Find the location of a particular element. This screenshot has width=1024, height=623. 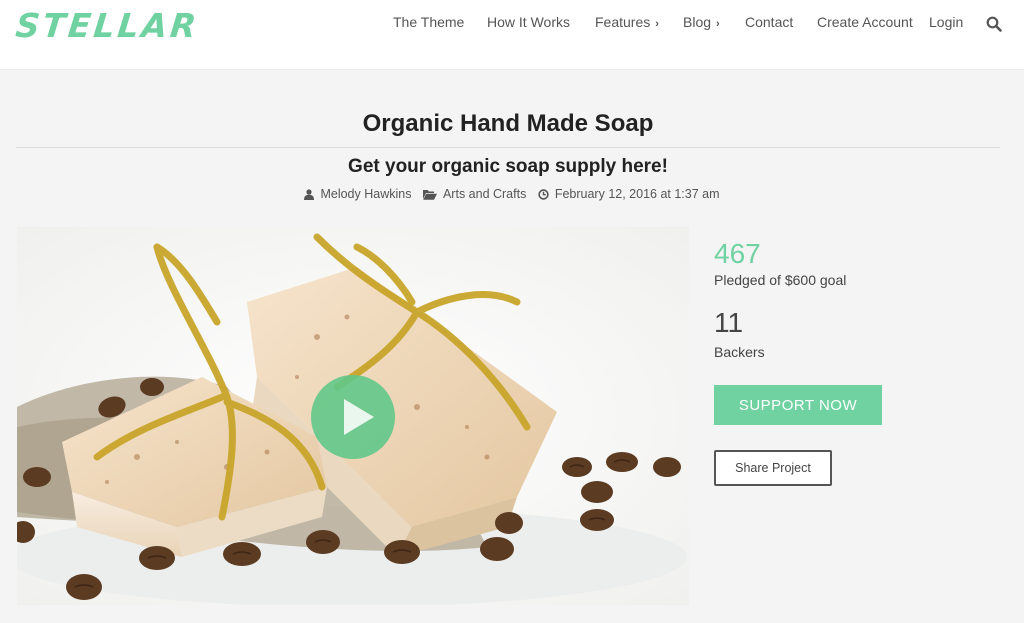

backers-label: Backers is located at coordinates (739, 352).